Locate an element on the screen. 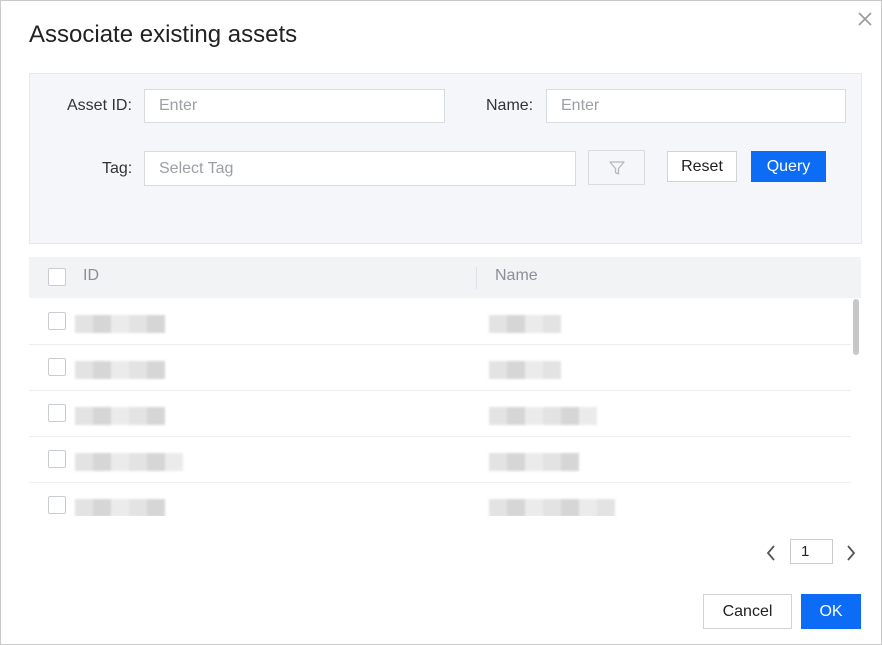 This screenshot has height=645, width=882. funnel-icon is located at coordinates (616, 167).